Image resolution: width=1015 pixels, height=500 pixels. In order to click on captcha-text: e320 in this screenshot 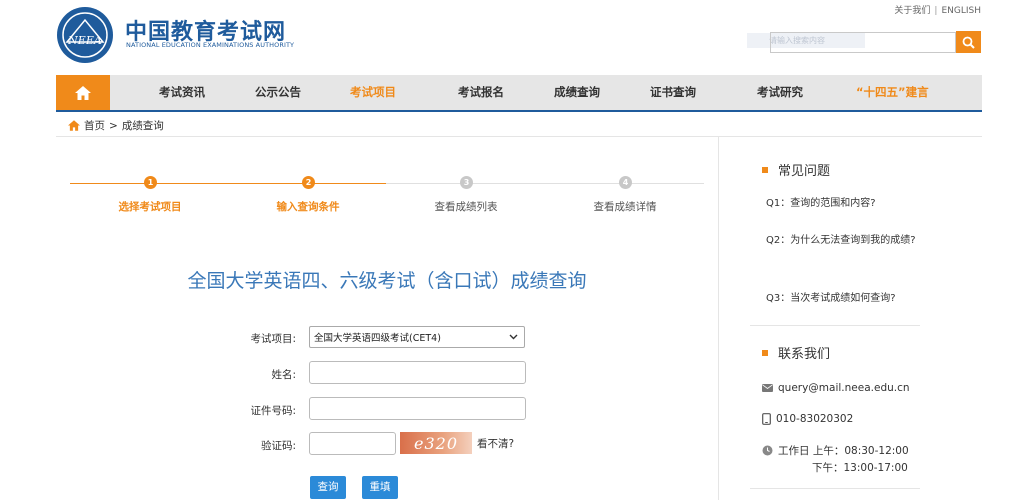, I will do `click(435, 443)`.